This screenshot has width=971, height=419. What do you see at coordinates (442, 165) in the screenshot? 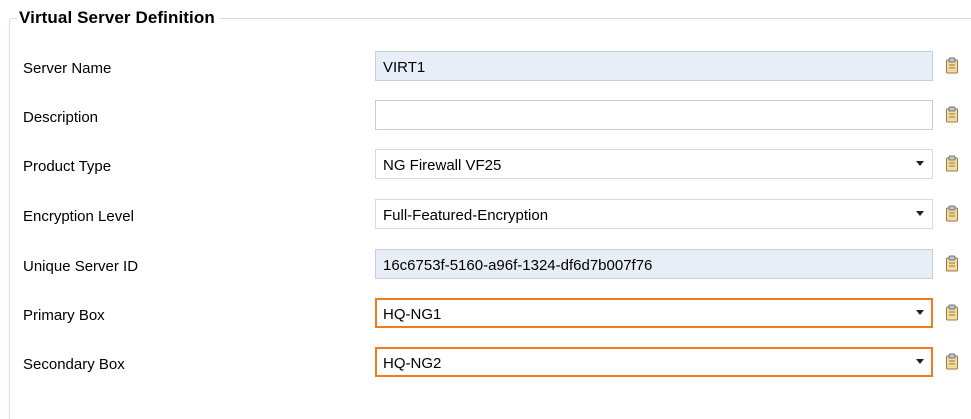
I see `product-type-value: NG Firewall VF25` at bounding box center [442, 165].